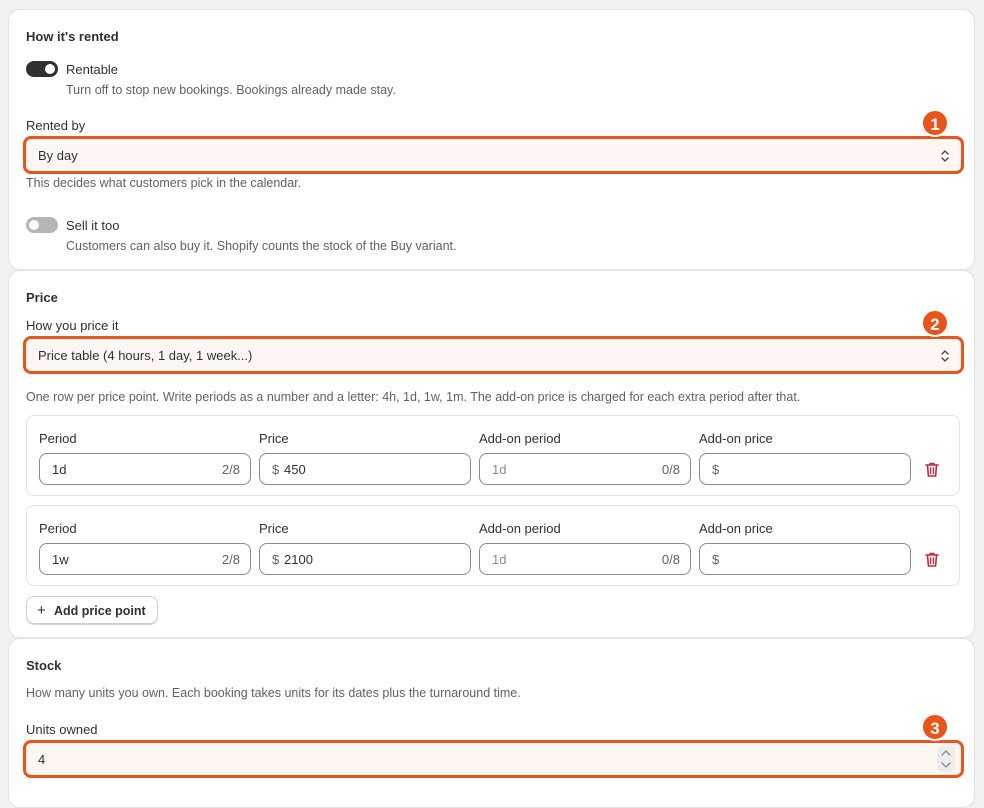 Image resolution: width=984 pixels, height=808 pixels. I want to click on rental-heading: How it's rented, so click(72, 36).